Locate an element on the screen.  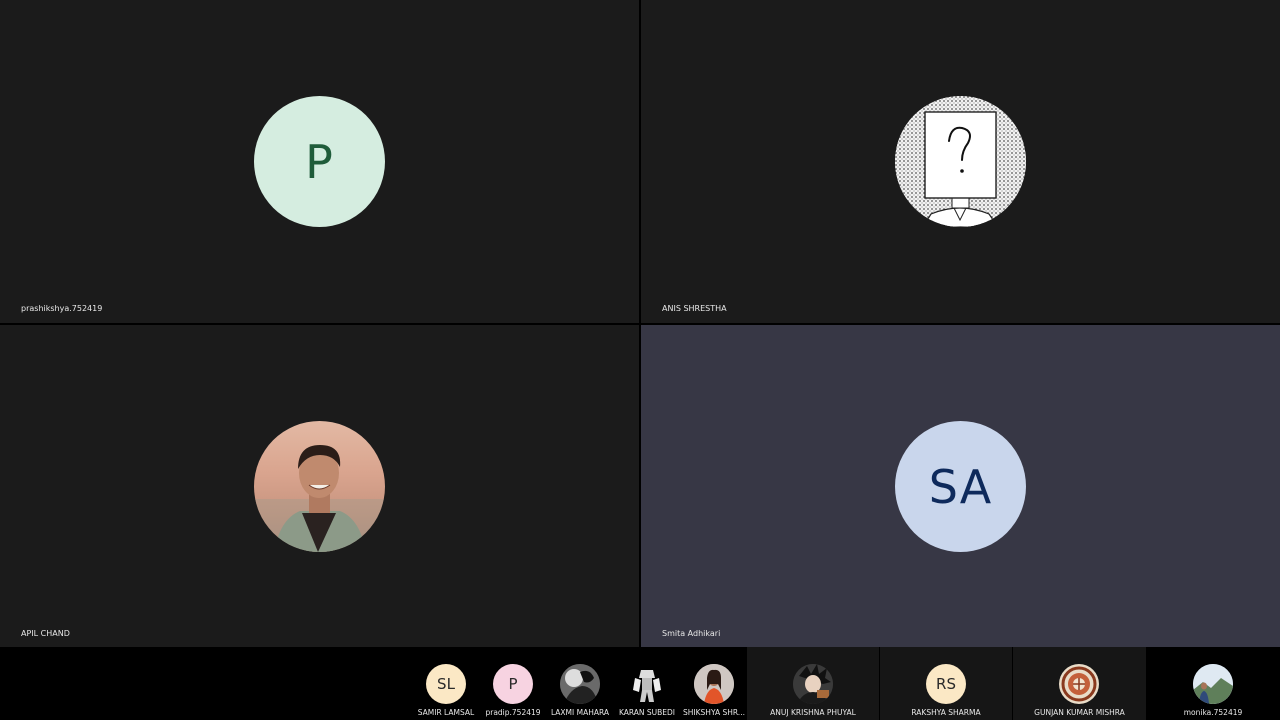
participant-name: prashikshya.752419 is located at coordinates (62, 308).